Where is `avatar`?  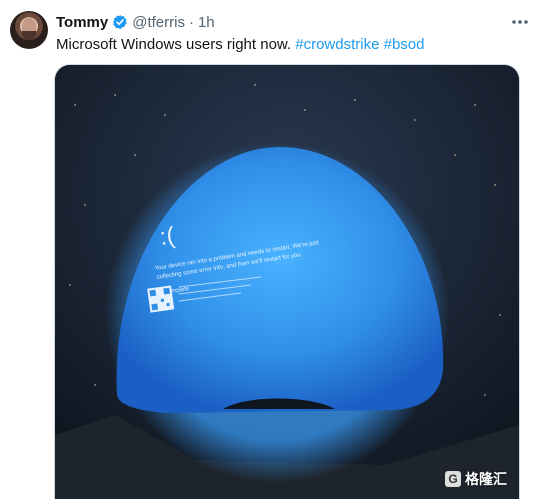
avatar is located at coordinates (29, 30).